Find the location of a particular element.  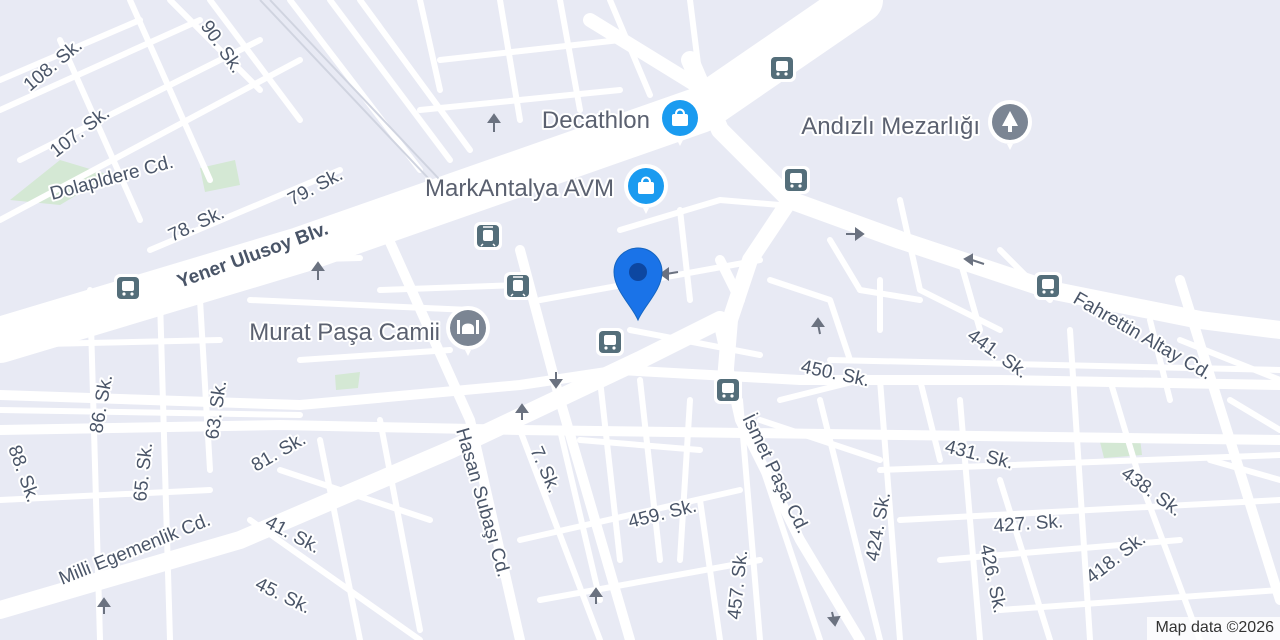

park-area is located at coordinates (347, 381).